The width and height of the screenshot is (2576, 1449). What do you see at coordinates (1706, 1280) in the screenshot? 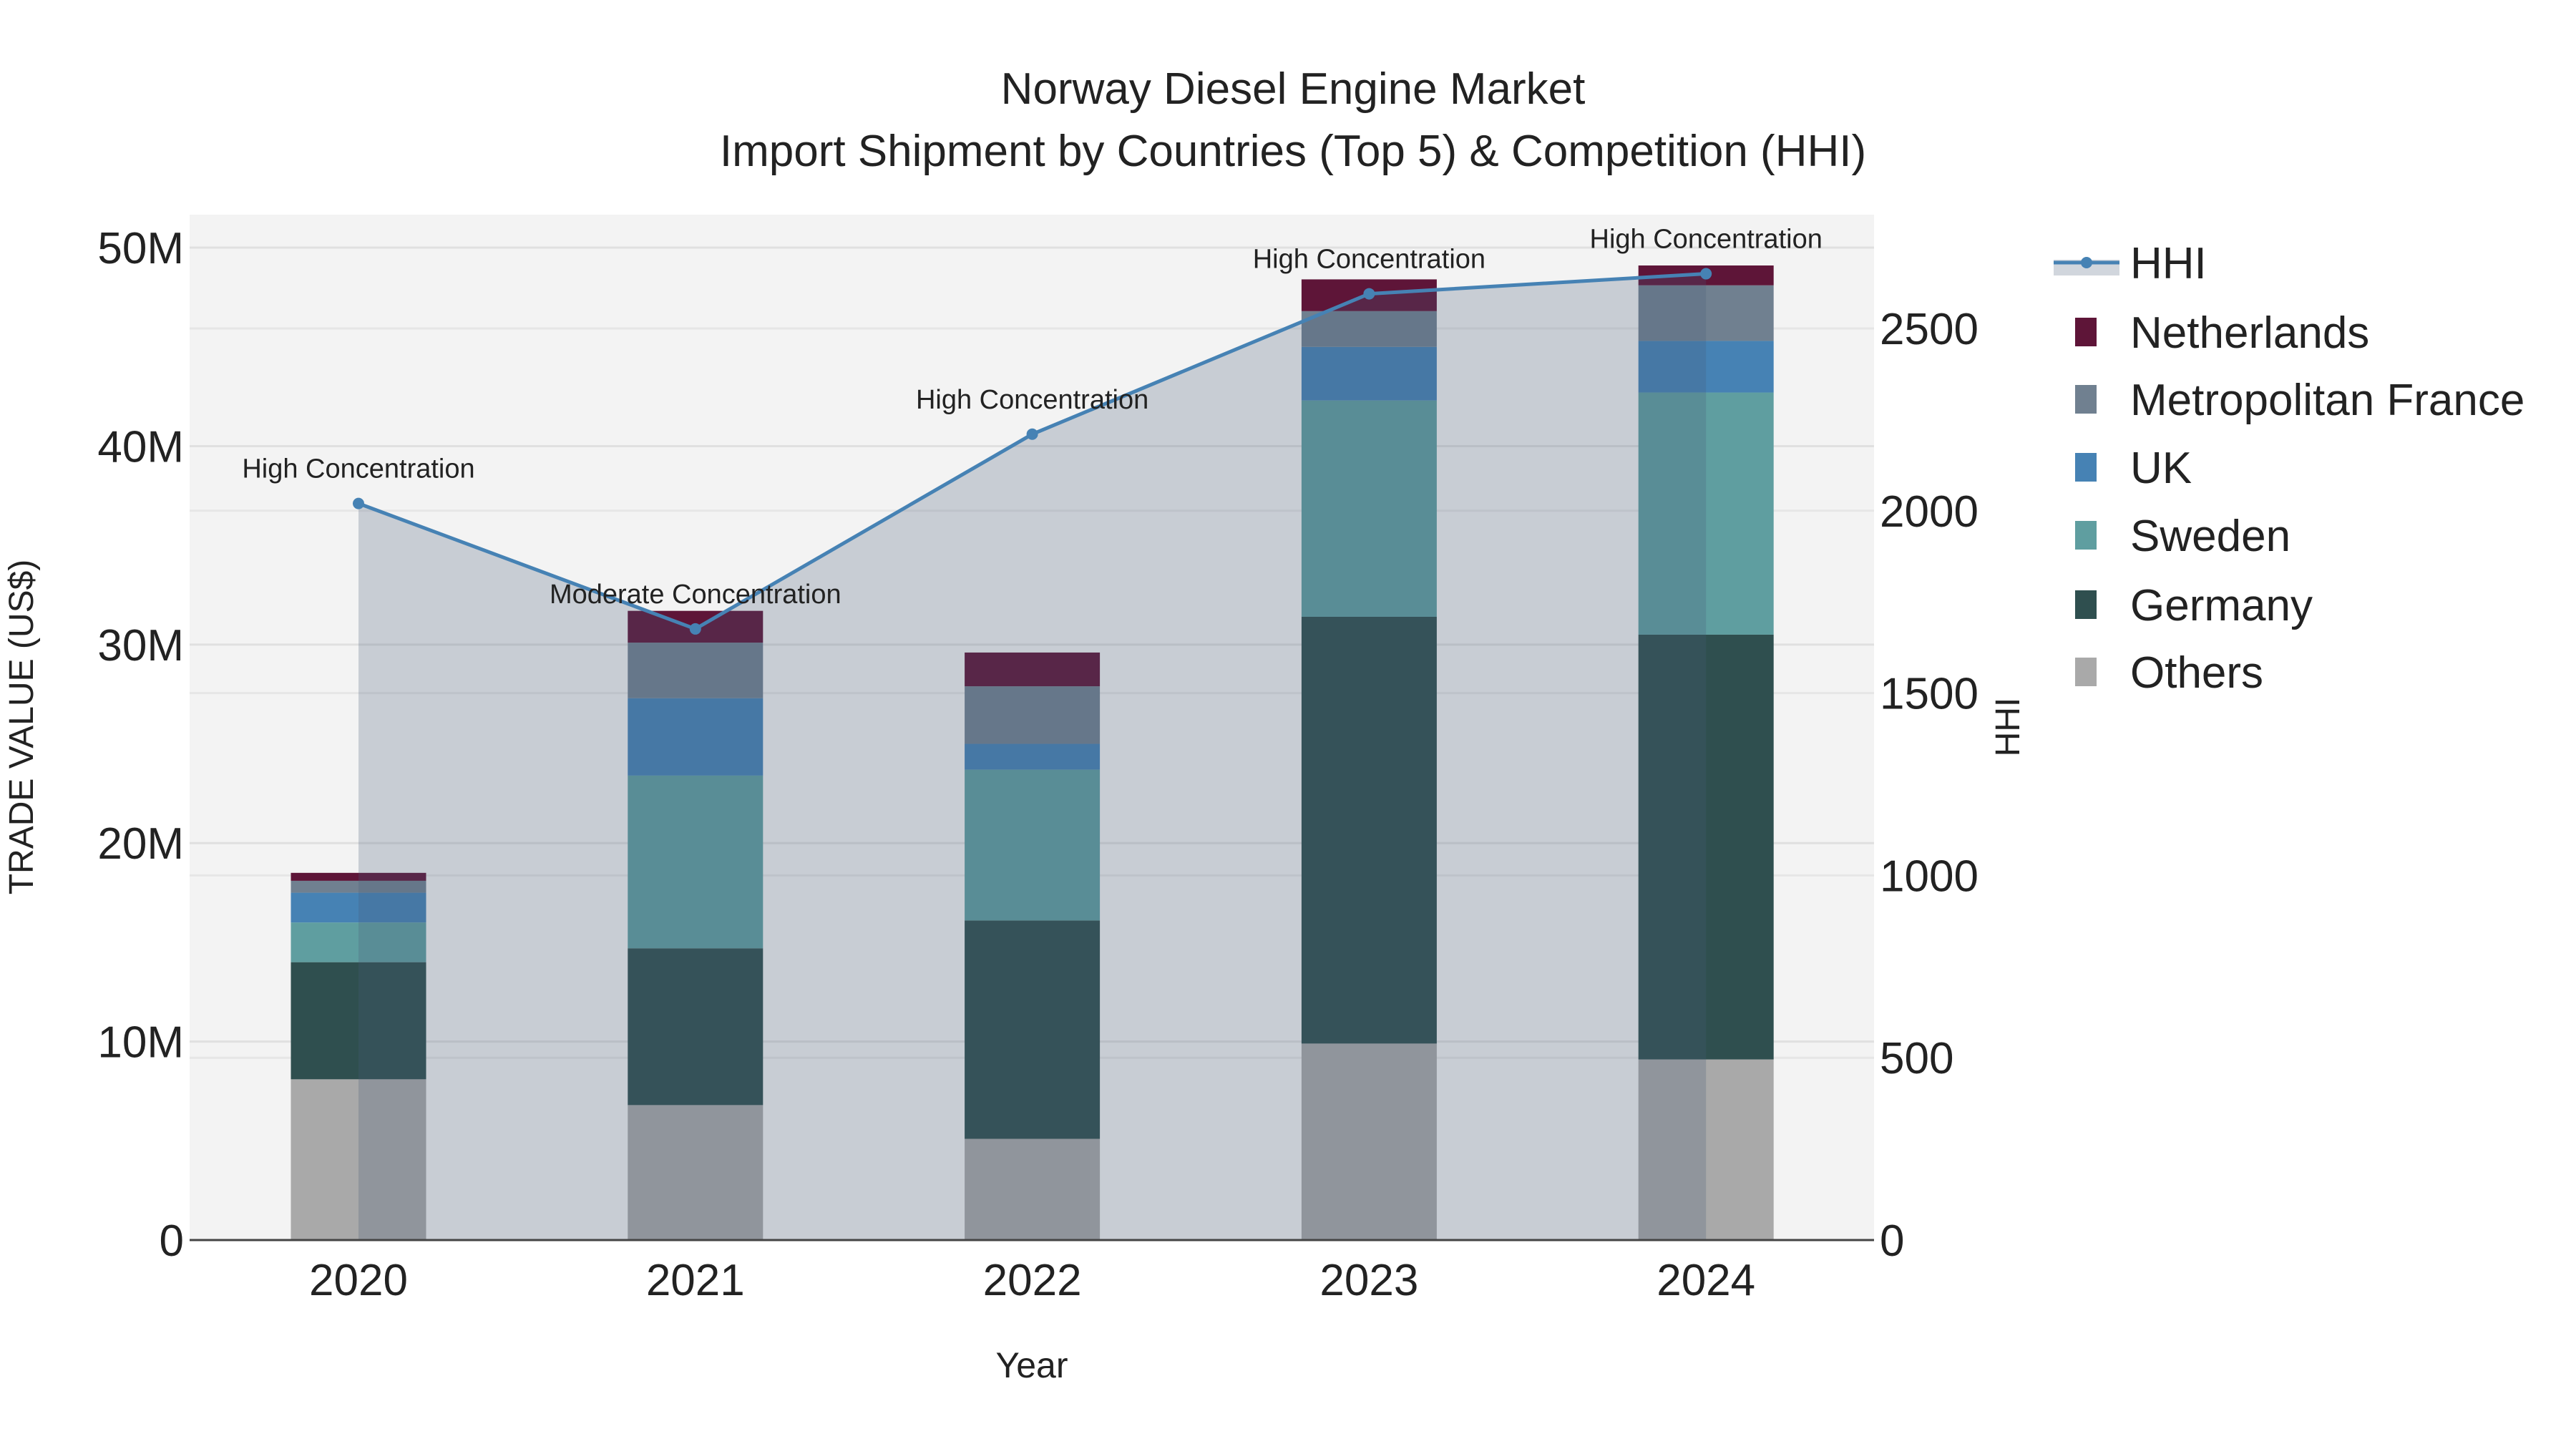
I see `x-tick-label: 2024` at bounding box center [1706, 1280].